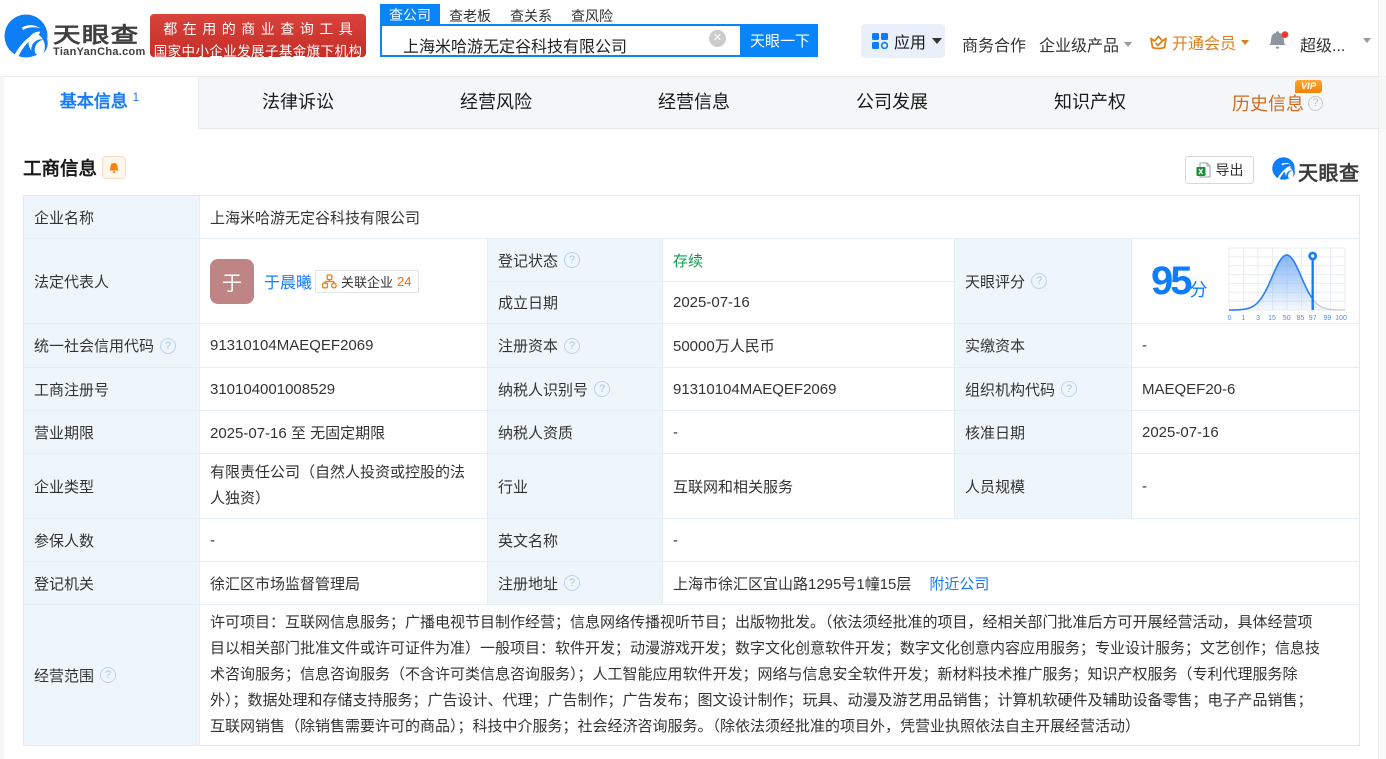 The height and width of the screenshot is (759, 1386). What do you see at coordinates (1243, 318) in the screenshot?
I see `svg-text: 1` at bounding box center [1243, 318].